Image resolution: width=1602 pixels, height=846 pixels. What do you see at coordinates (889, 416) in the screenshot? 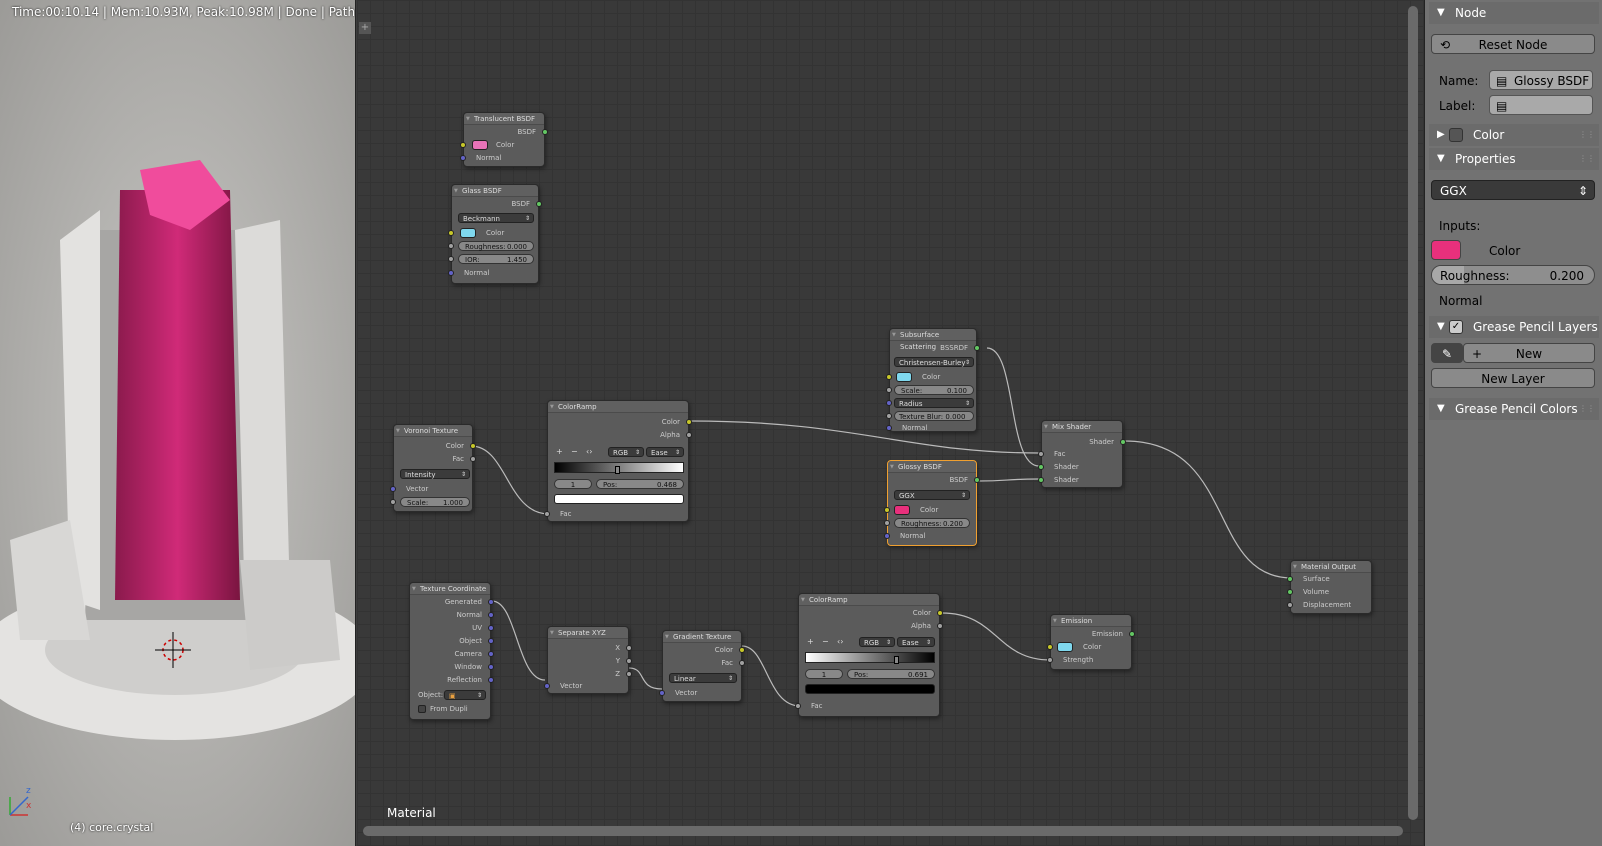
I see `texture-blur-socket` at bounding box center [889, 416].